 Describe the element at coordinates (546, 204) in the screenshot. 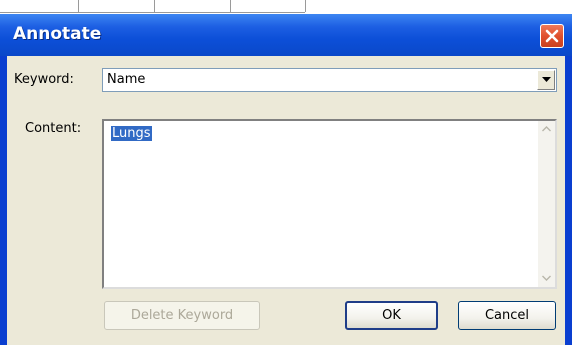

I see `content-scrollbar` at that location.